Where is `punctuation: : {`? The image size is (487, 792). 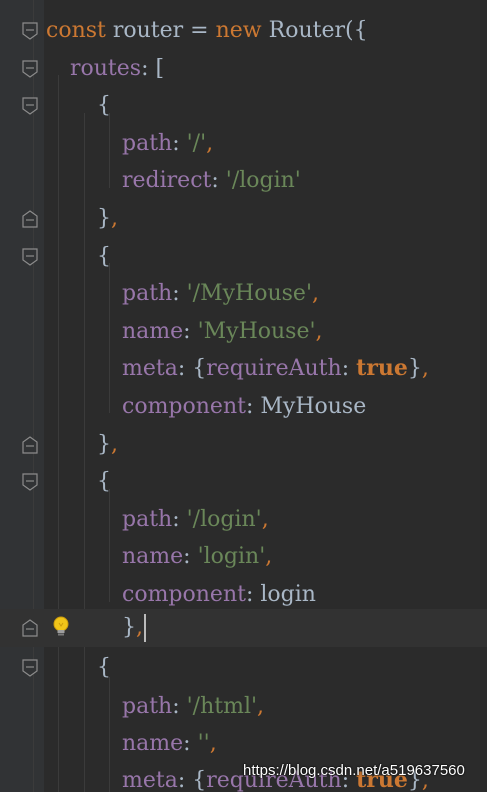
punctuation: : { is located at coordinates (192, 780).